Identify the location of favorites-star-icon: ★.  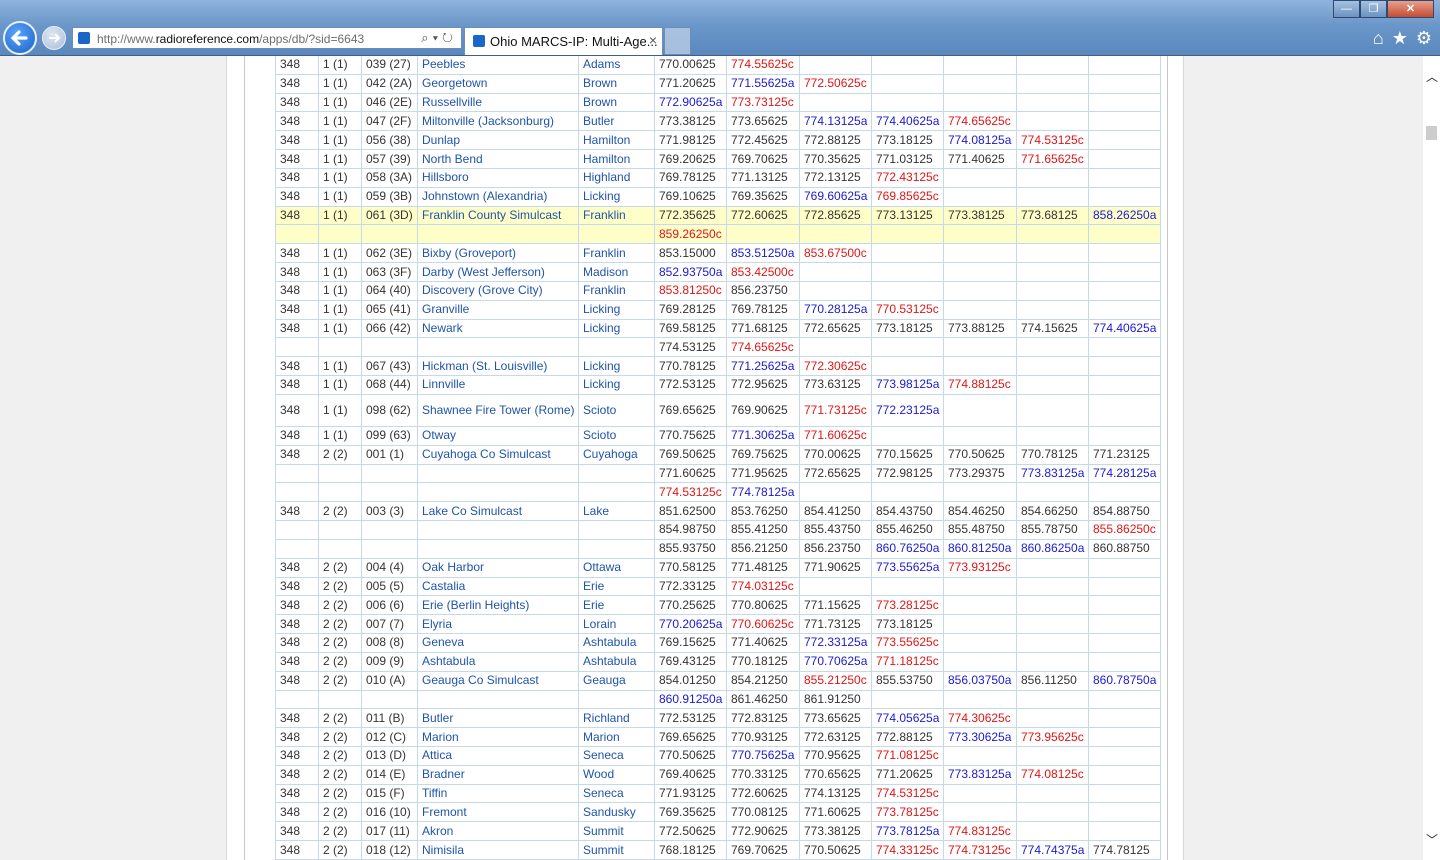
(1400, 38).